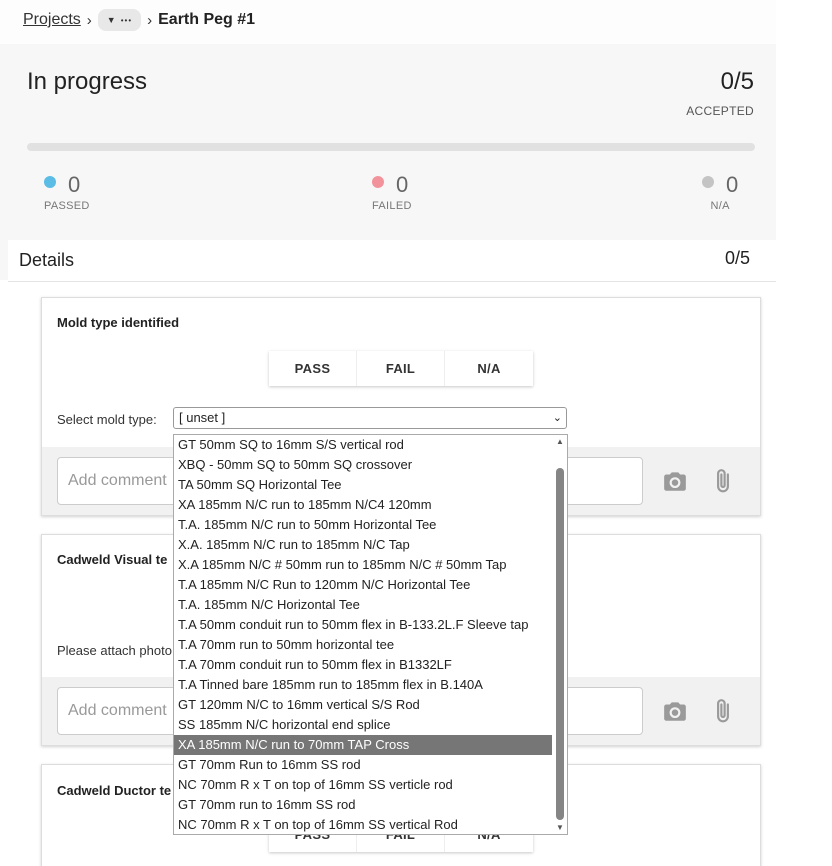 The height and width of the screenshot is (866, 832). Describe the element at coordinates (378, 182) in the screenshot. I see `failed-dot-icon` at that location.